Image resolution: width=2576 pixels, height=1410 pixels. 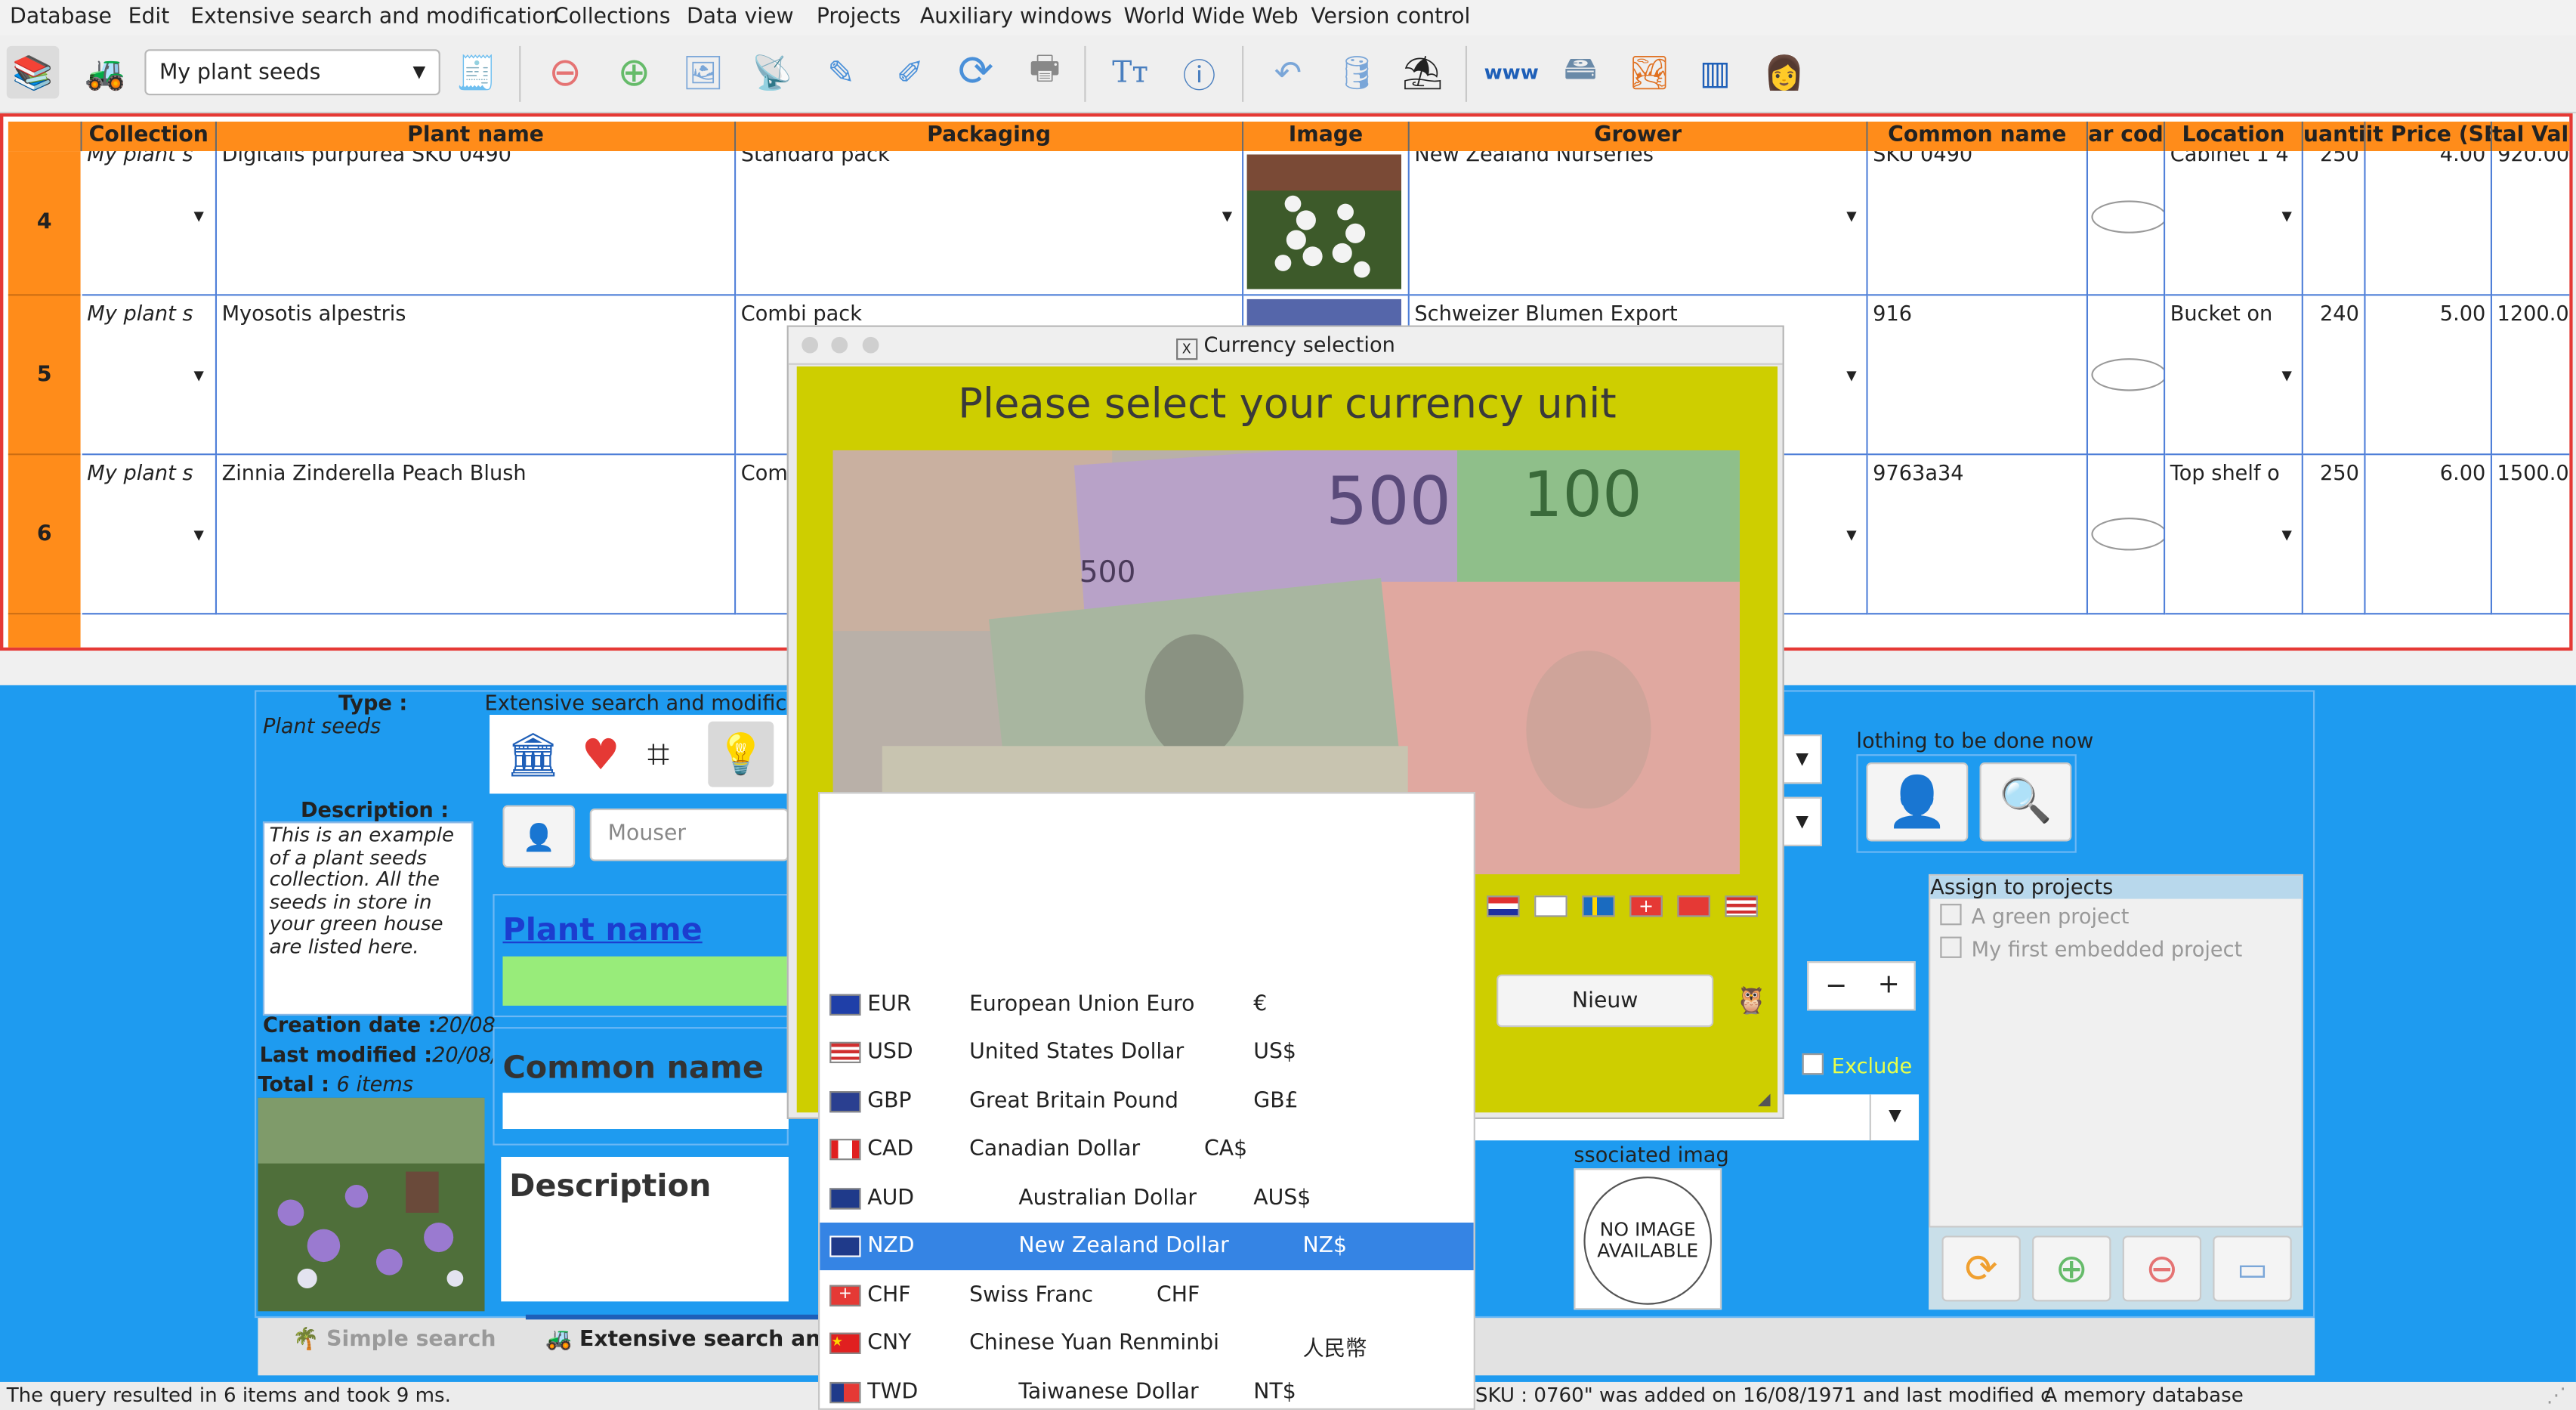 What do you see at coordinates (1580, 72) in the screenshot?
I see `server-icon: 🖴` at bounding box center [1580, 72].